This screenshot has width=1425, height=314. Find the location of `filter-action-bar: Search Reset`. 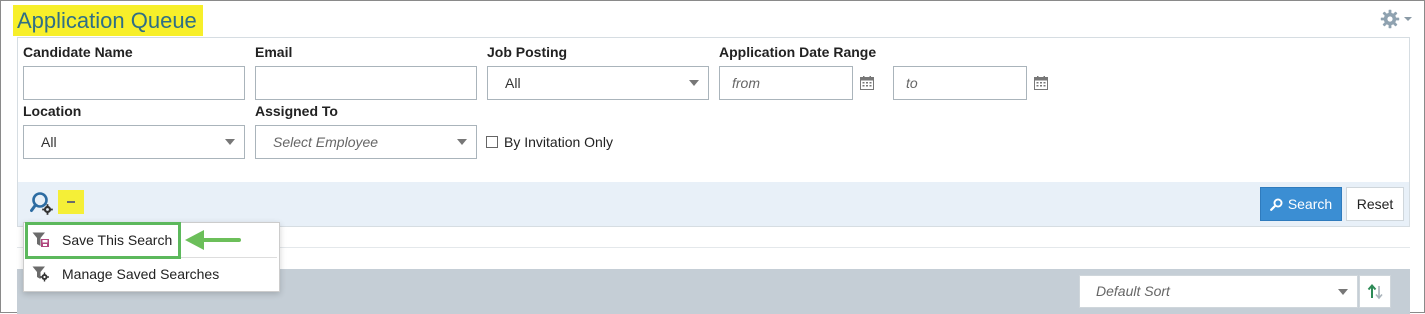

filter-action-bar: Search Reset is located at coordinates (713, 204).